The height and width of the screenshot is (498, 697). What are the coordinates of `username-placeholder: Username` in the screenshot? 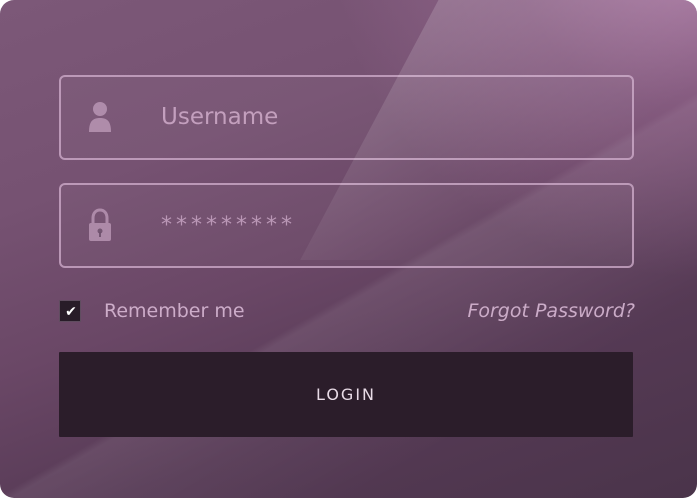 It's located at (220, 117).